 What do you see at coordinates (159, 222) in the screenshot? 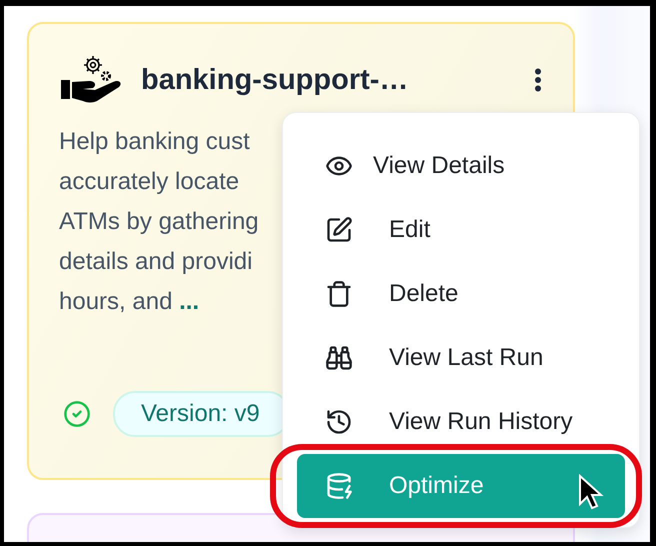
I see `description-line: ATMs by gathering` at bounding box center [159, 222].